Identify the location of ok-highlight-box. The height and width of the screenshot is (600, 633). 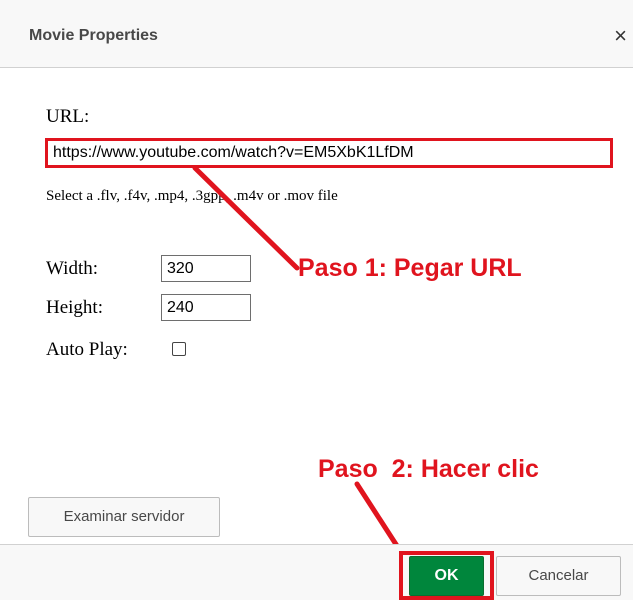
(446, 575).